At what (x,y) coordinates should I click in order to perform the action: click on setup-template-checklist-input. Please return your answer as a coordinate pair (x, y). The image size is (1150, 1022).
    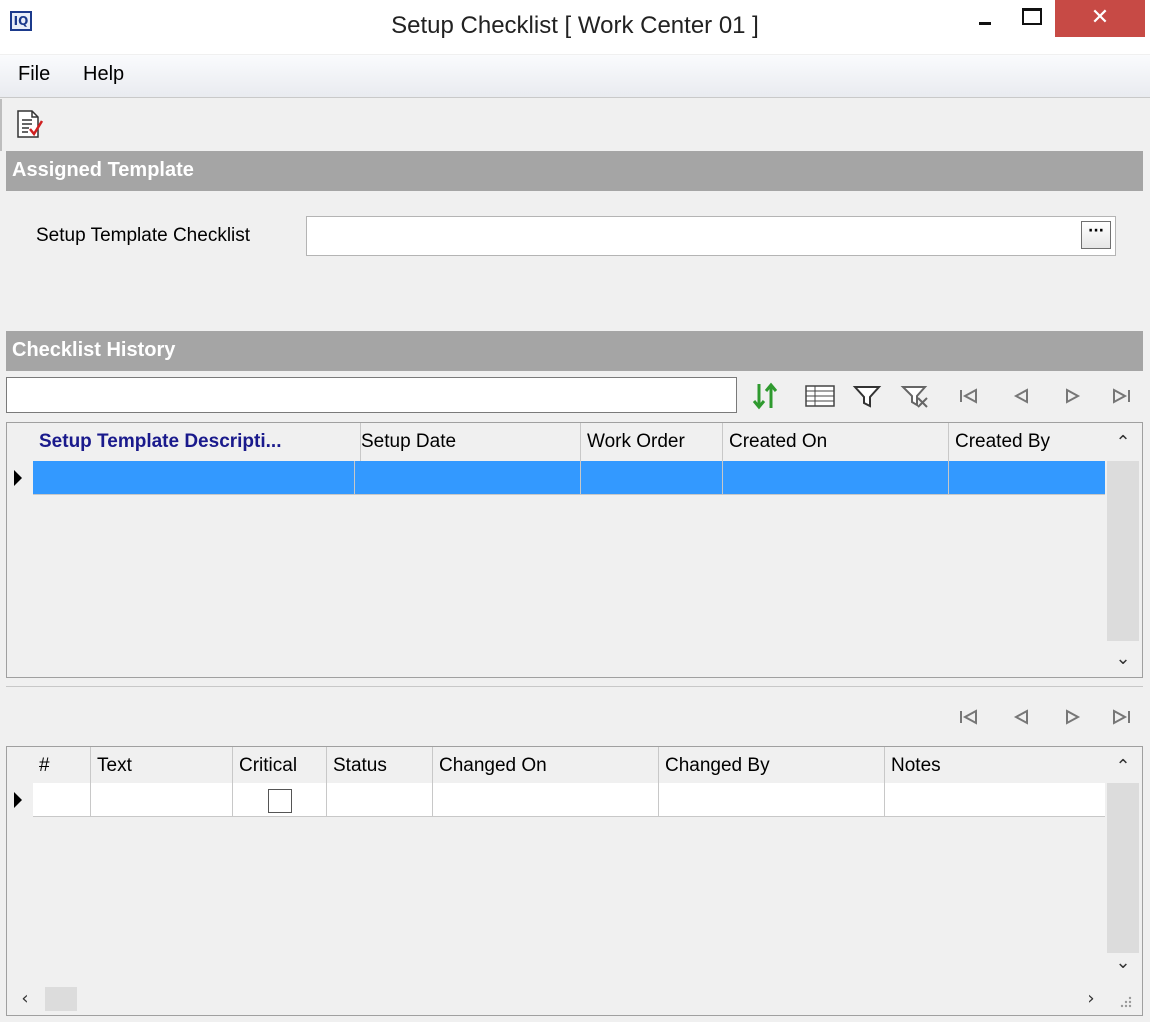
    Looking at the image, I should click on (711, 236).